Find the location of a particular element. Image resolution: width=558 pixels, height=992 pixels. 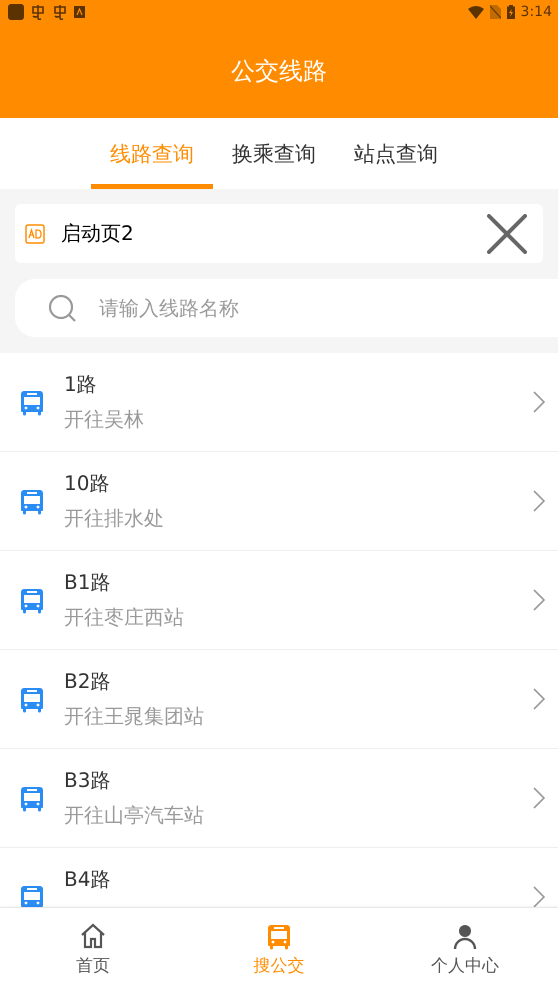

no-sim-icon is located at coordinates (495, 12).